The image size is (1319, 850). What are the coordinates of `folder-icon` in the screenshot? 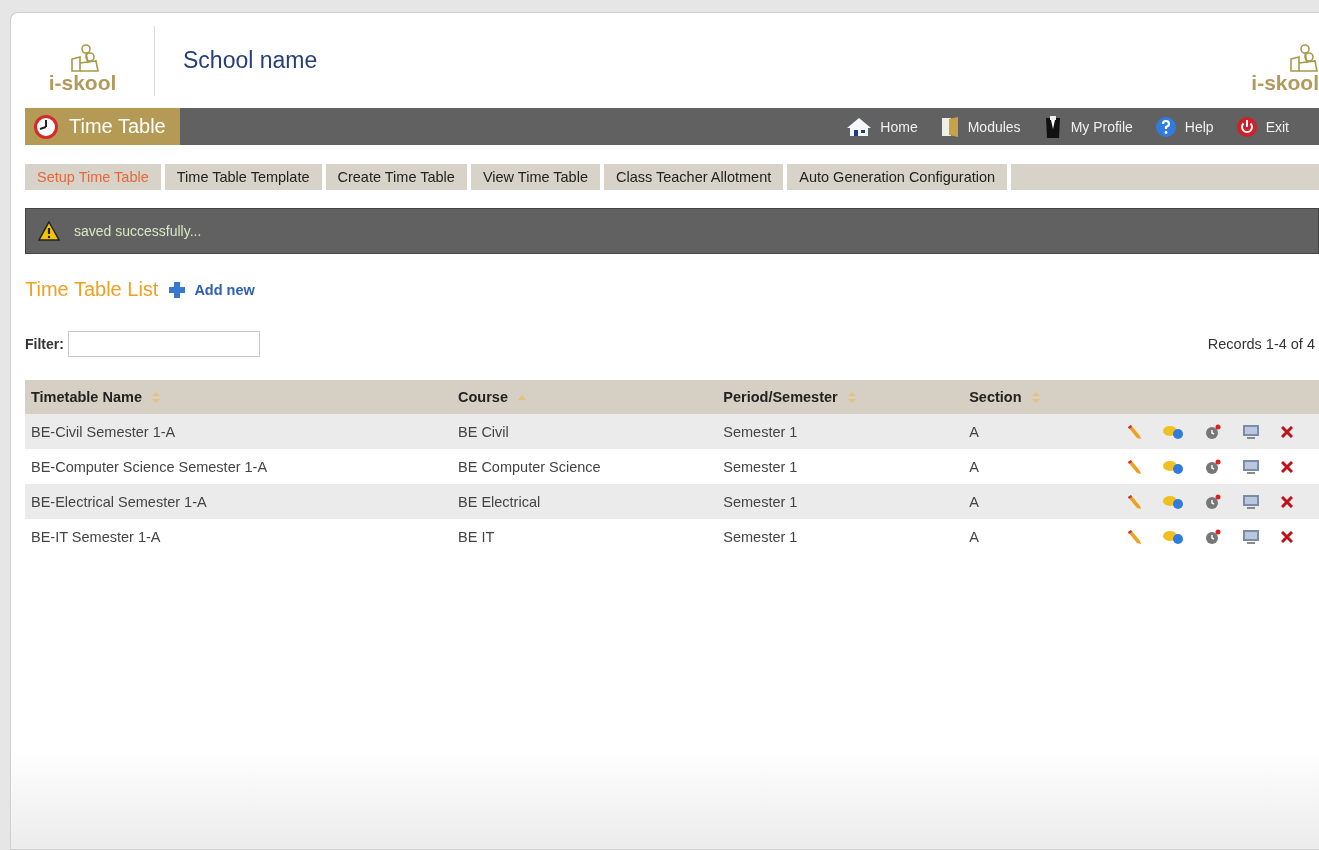 It's located at (949, 126).